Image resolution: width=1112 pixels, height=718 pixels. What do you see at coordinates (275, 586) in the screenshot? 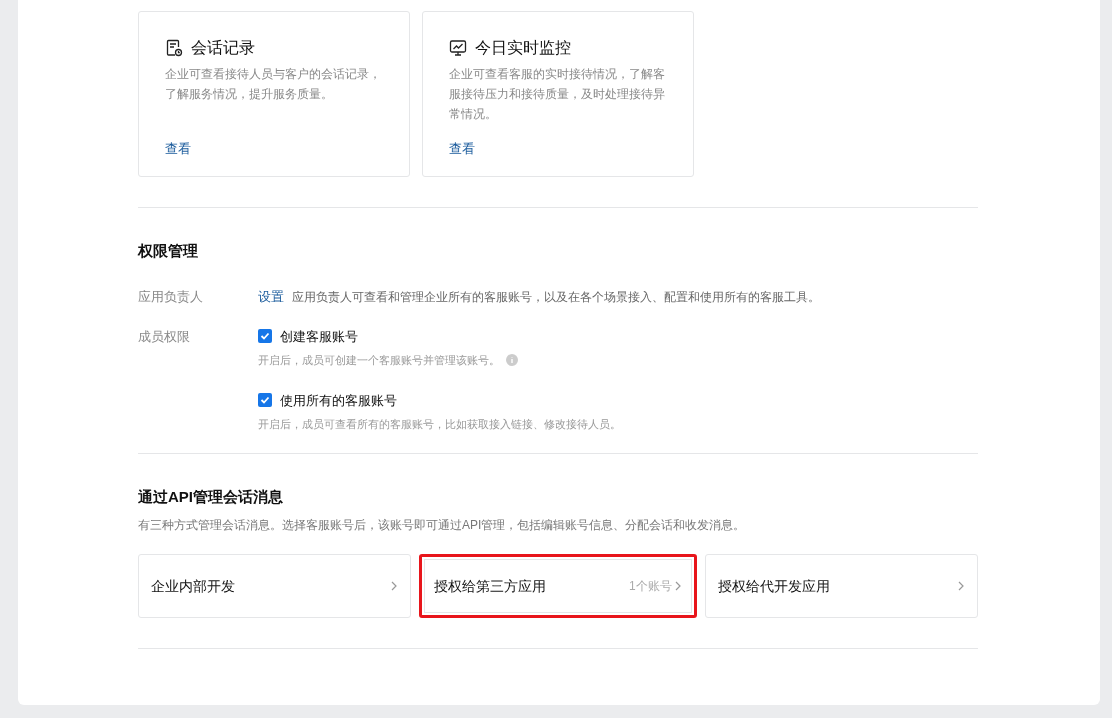
I see `api-option-card: 企业内部开发` at bounding box center [275, 586].